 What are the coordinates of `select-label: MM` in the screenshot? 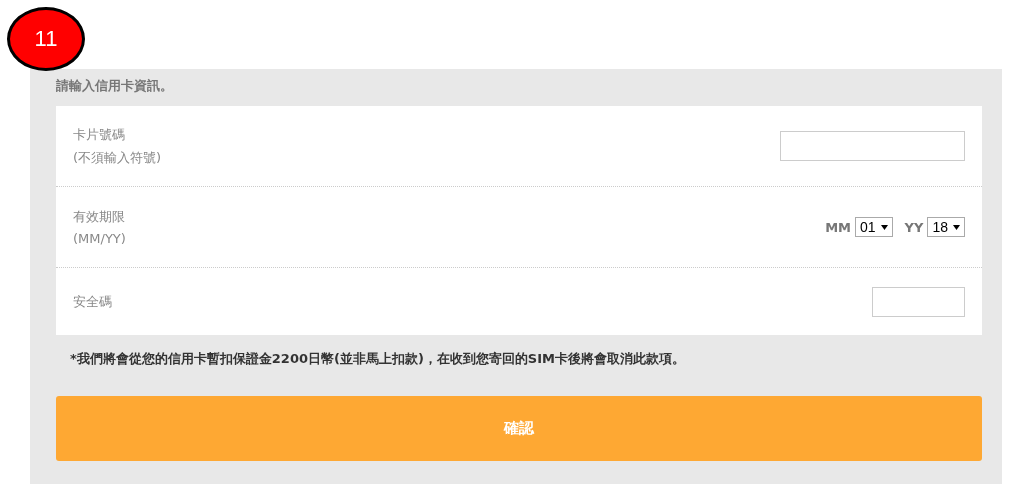 It's located at (838, 227).